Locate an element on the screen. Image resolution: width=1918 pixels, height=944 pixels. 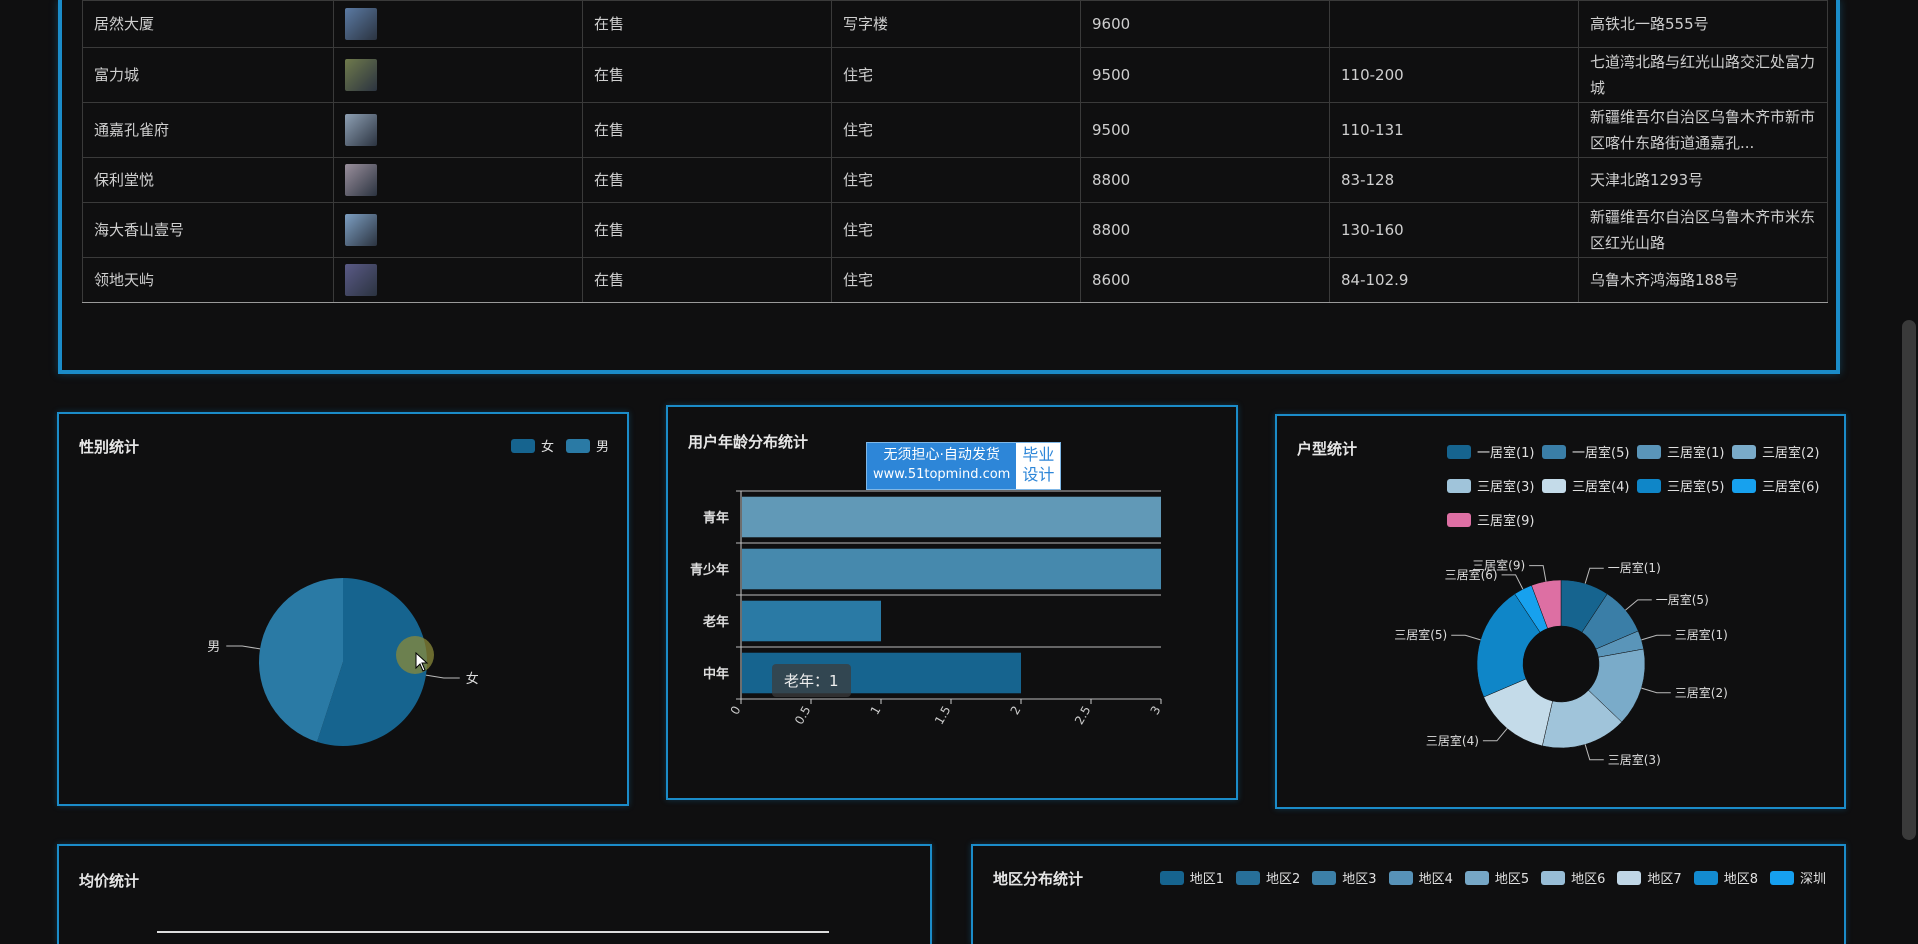
donut-label: 一居室(5) is located at coordinates (1682, 599).